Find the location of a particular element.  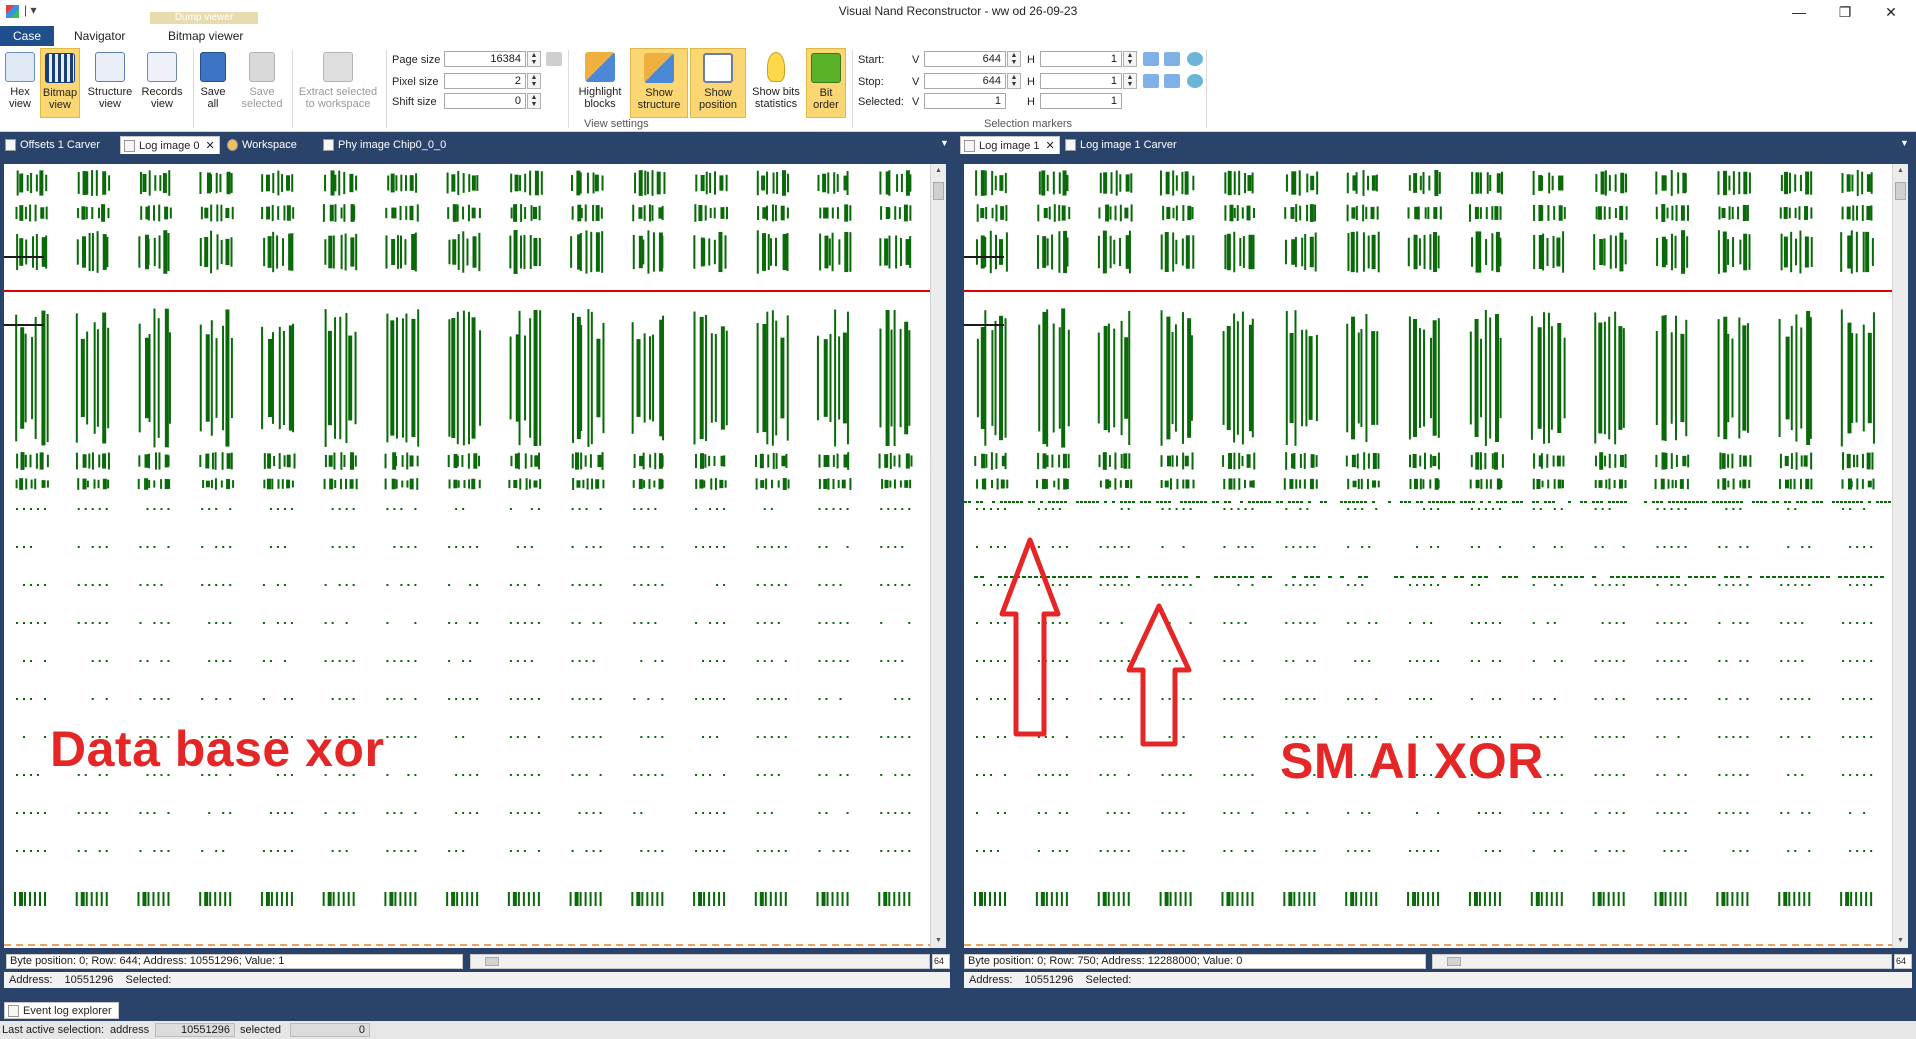

start-h-spinner: ▲ ▼ is located at coordinates (1130, 59).